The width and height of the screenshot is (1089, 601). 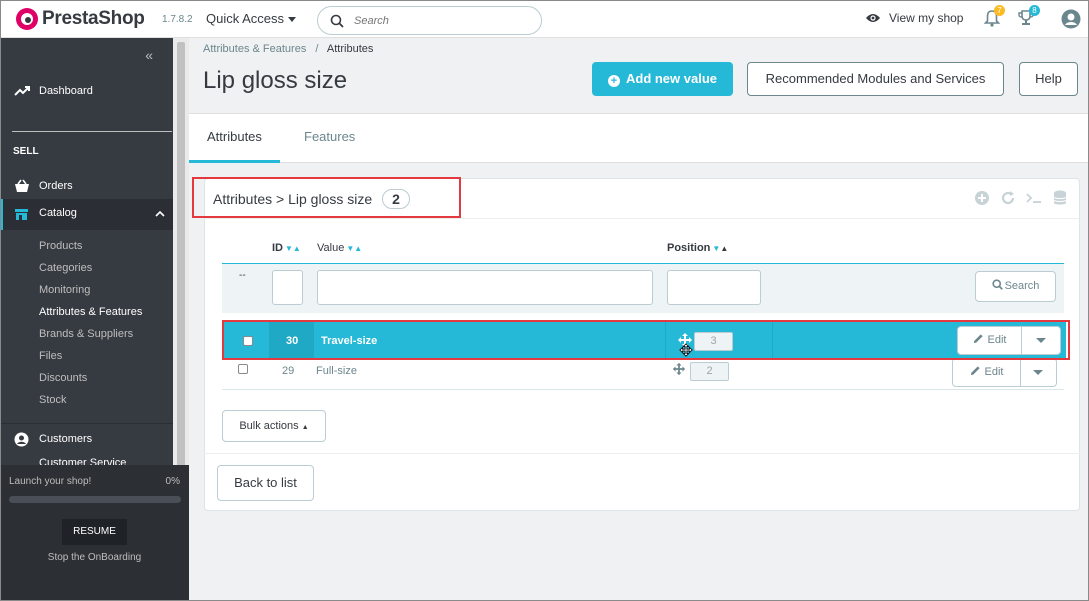 What do you see at coordinates (86, 214) in the screenshot?
I see `sidebar-item-catalog: Catalog` at bounding box center [86, 214].